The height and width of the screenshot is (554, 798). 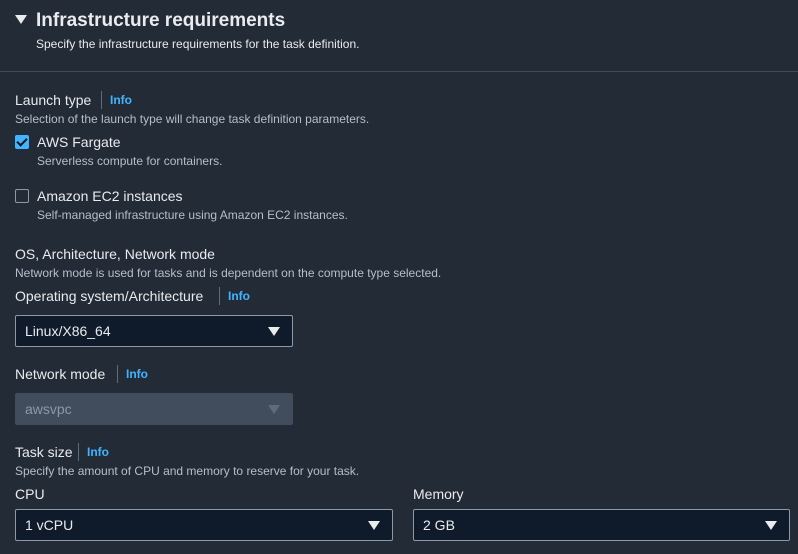 I want to click on aws-fargate-checkbox, so click(x=22, y=142).